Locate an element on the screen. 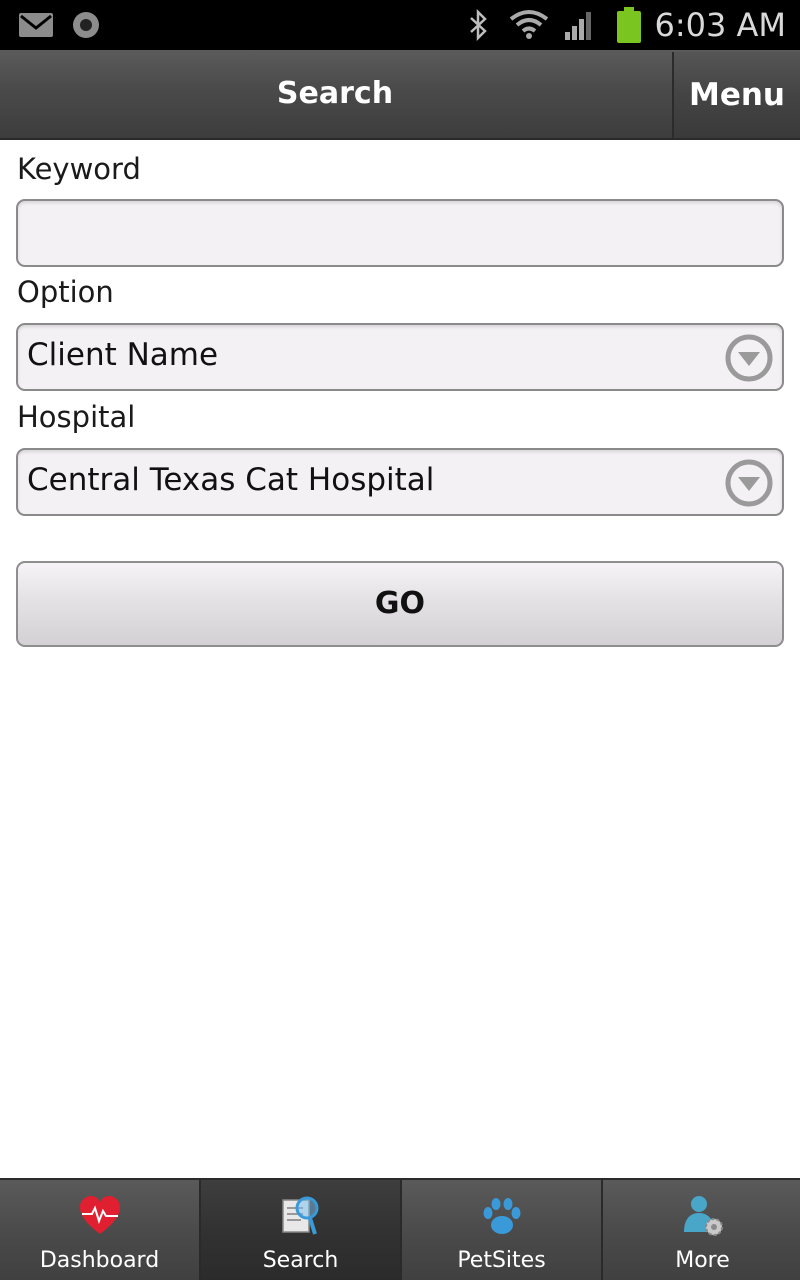  tab-more: More is located at coordinates (701, 1230).